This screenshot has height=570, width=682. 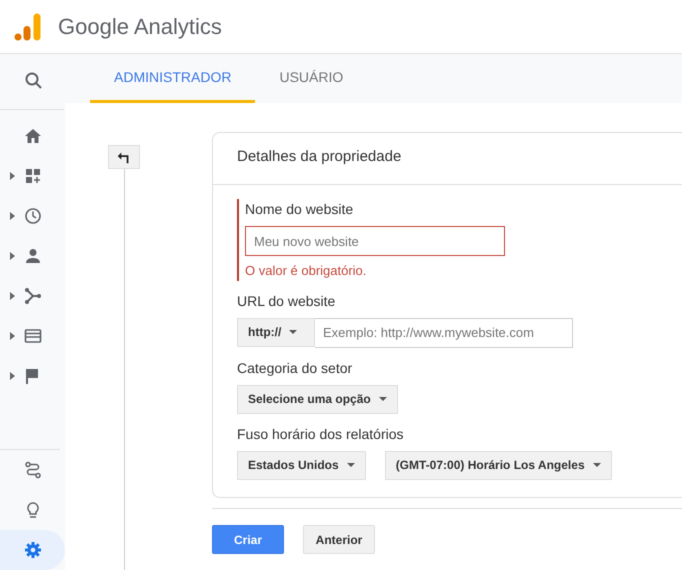 What do you see at coordinates (33, 80) in the screenshot?
I see `search-icon` at bounding box center [33, 80].